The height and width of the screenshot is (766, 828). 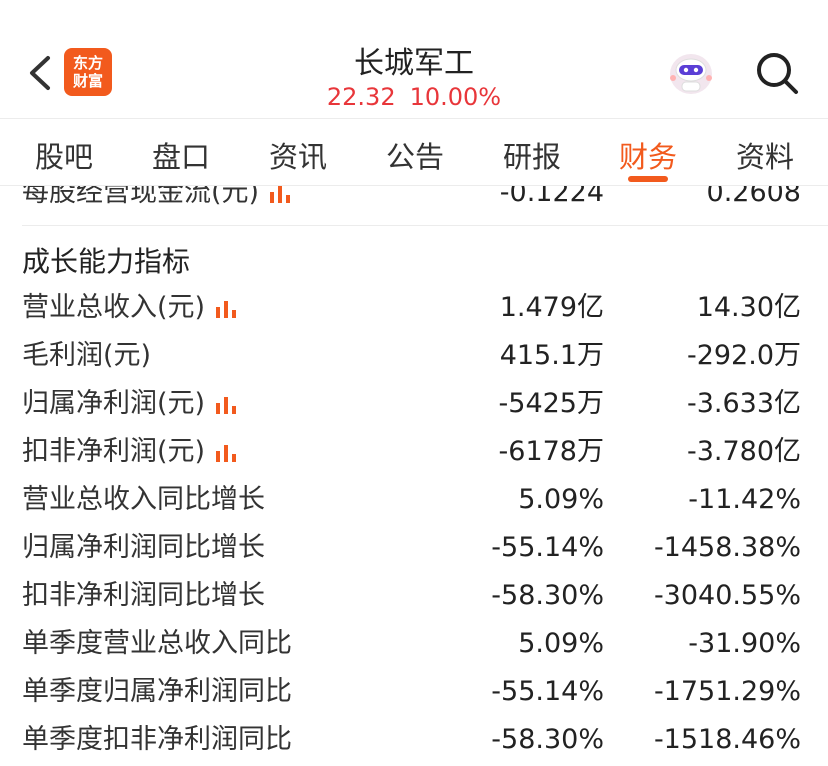 What do you see at coordinates (691, 73) in the screenshot?
I see `robot-assistant-icon` at bounding box center [691, 73].